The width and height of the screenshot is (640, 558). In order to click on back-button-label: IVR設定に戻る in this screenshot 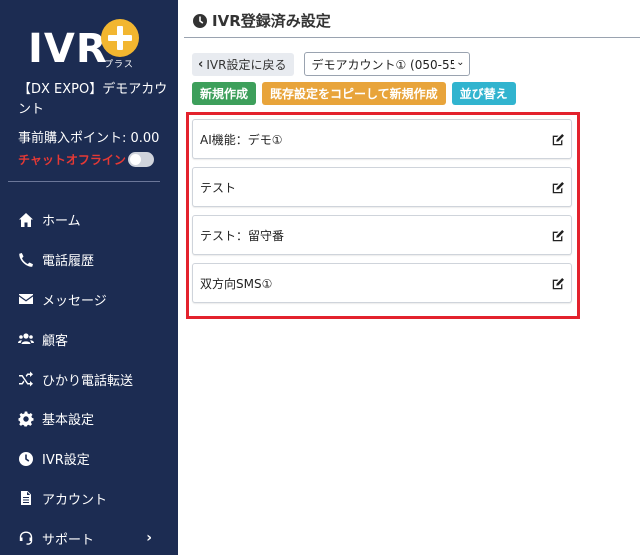, I will do `click(246, 64)`.